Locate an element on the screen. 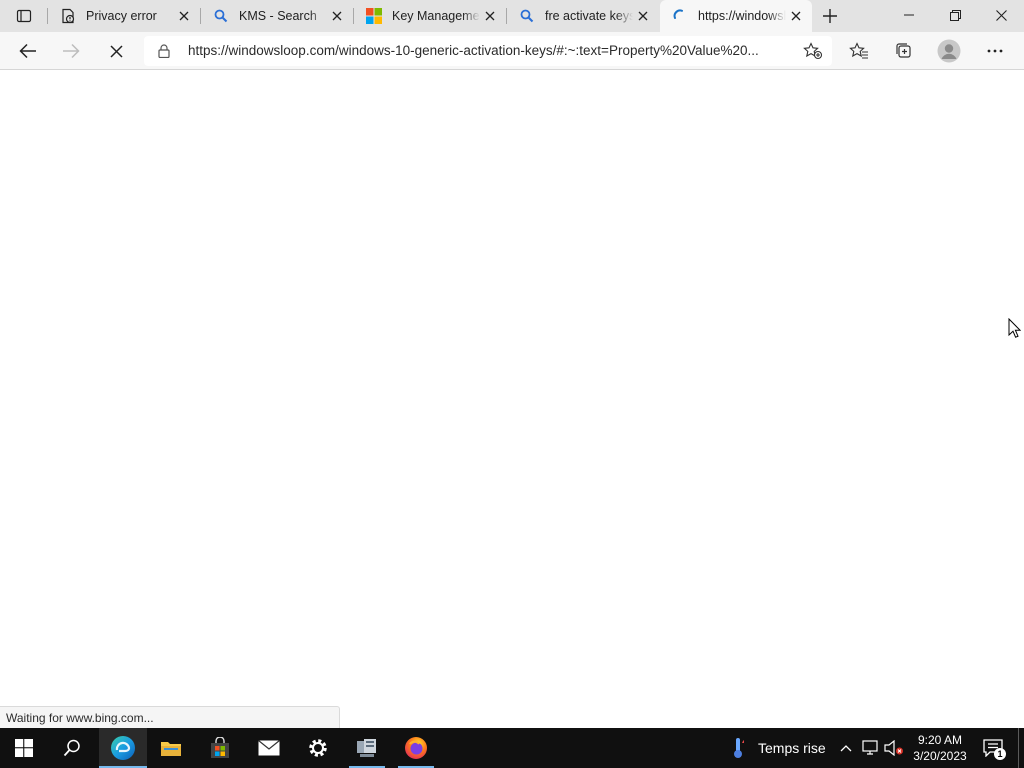 The height and width of the screenshot is (768, 1024). avatar-icon is located at coordinates (949, 51).